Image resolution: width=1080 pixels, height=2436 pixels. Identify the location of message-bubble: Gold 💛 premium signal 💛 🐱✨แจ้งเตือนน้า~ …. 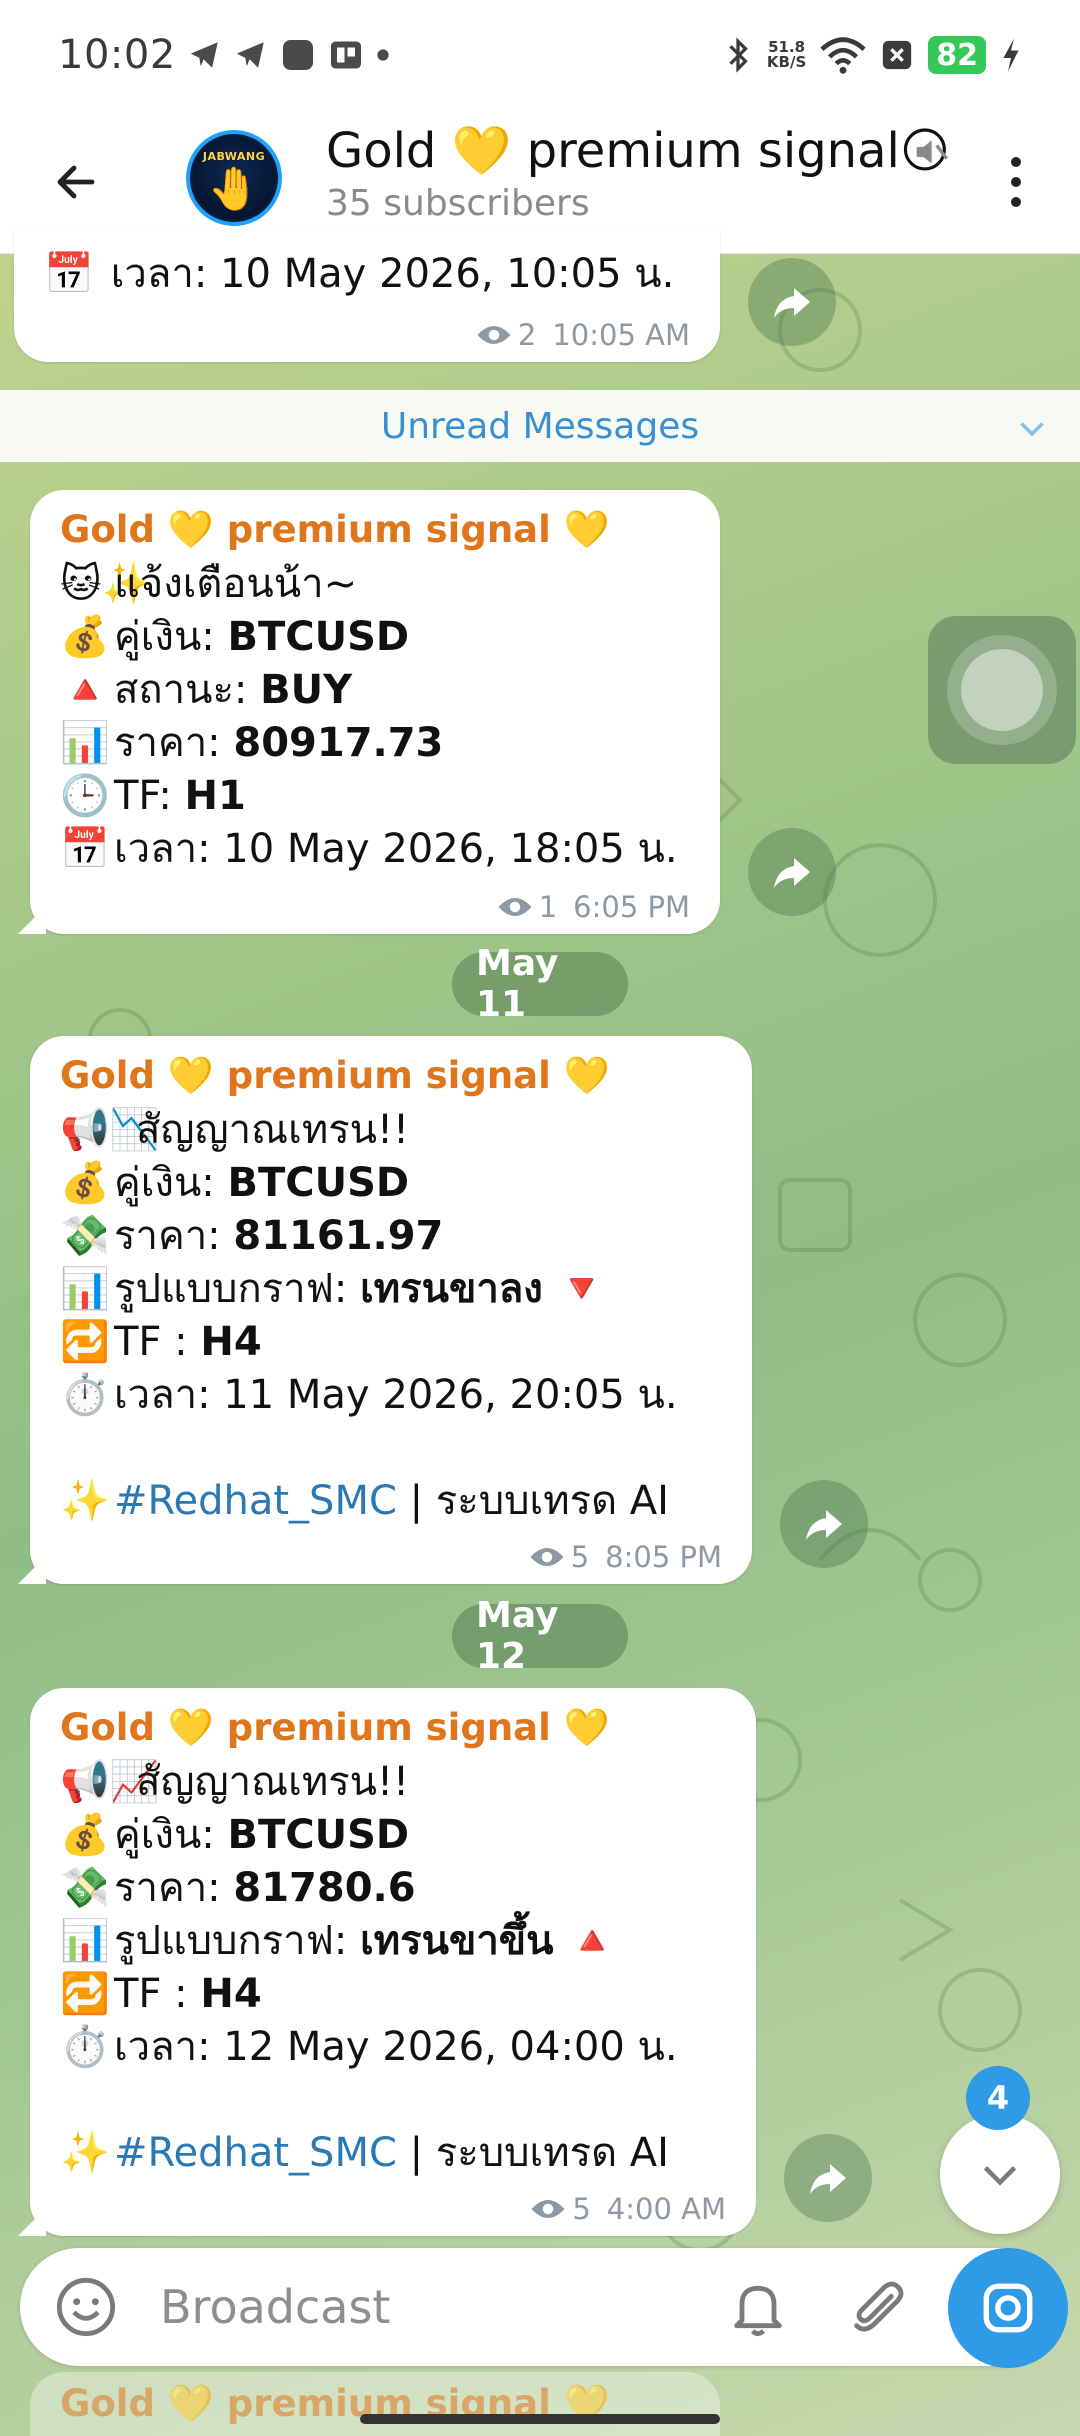
(369, 712).